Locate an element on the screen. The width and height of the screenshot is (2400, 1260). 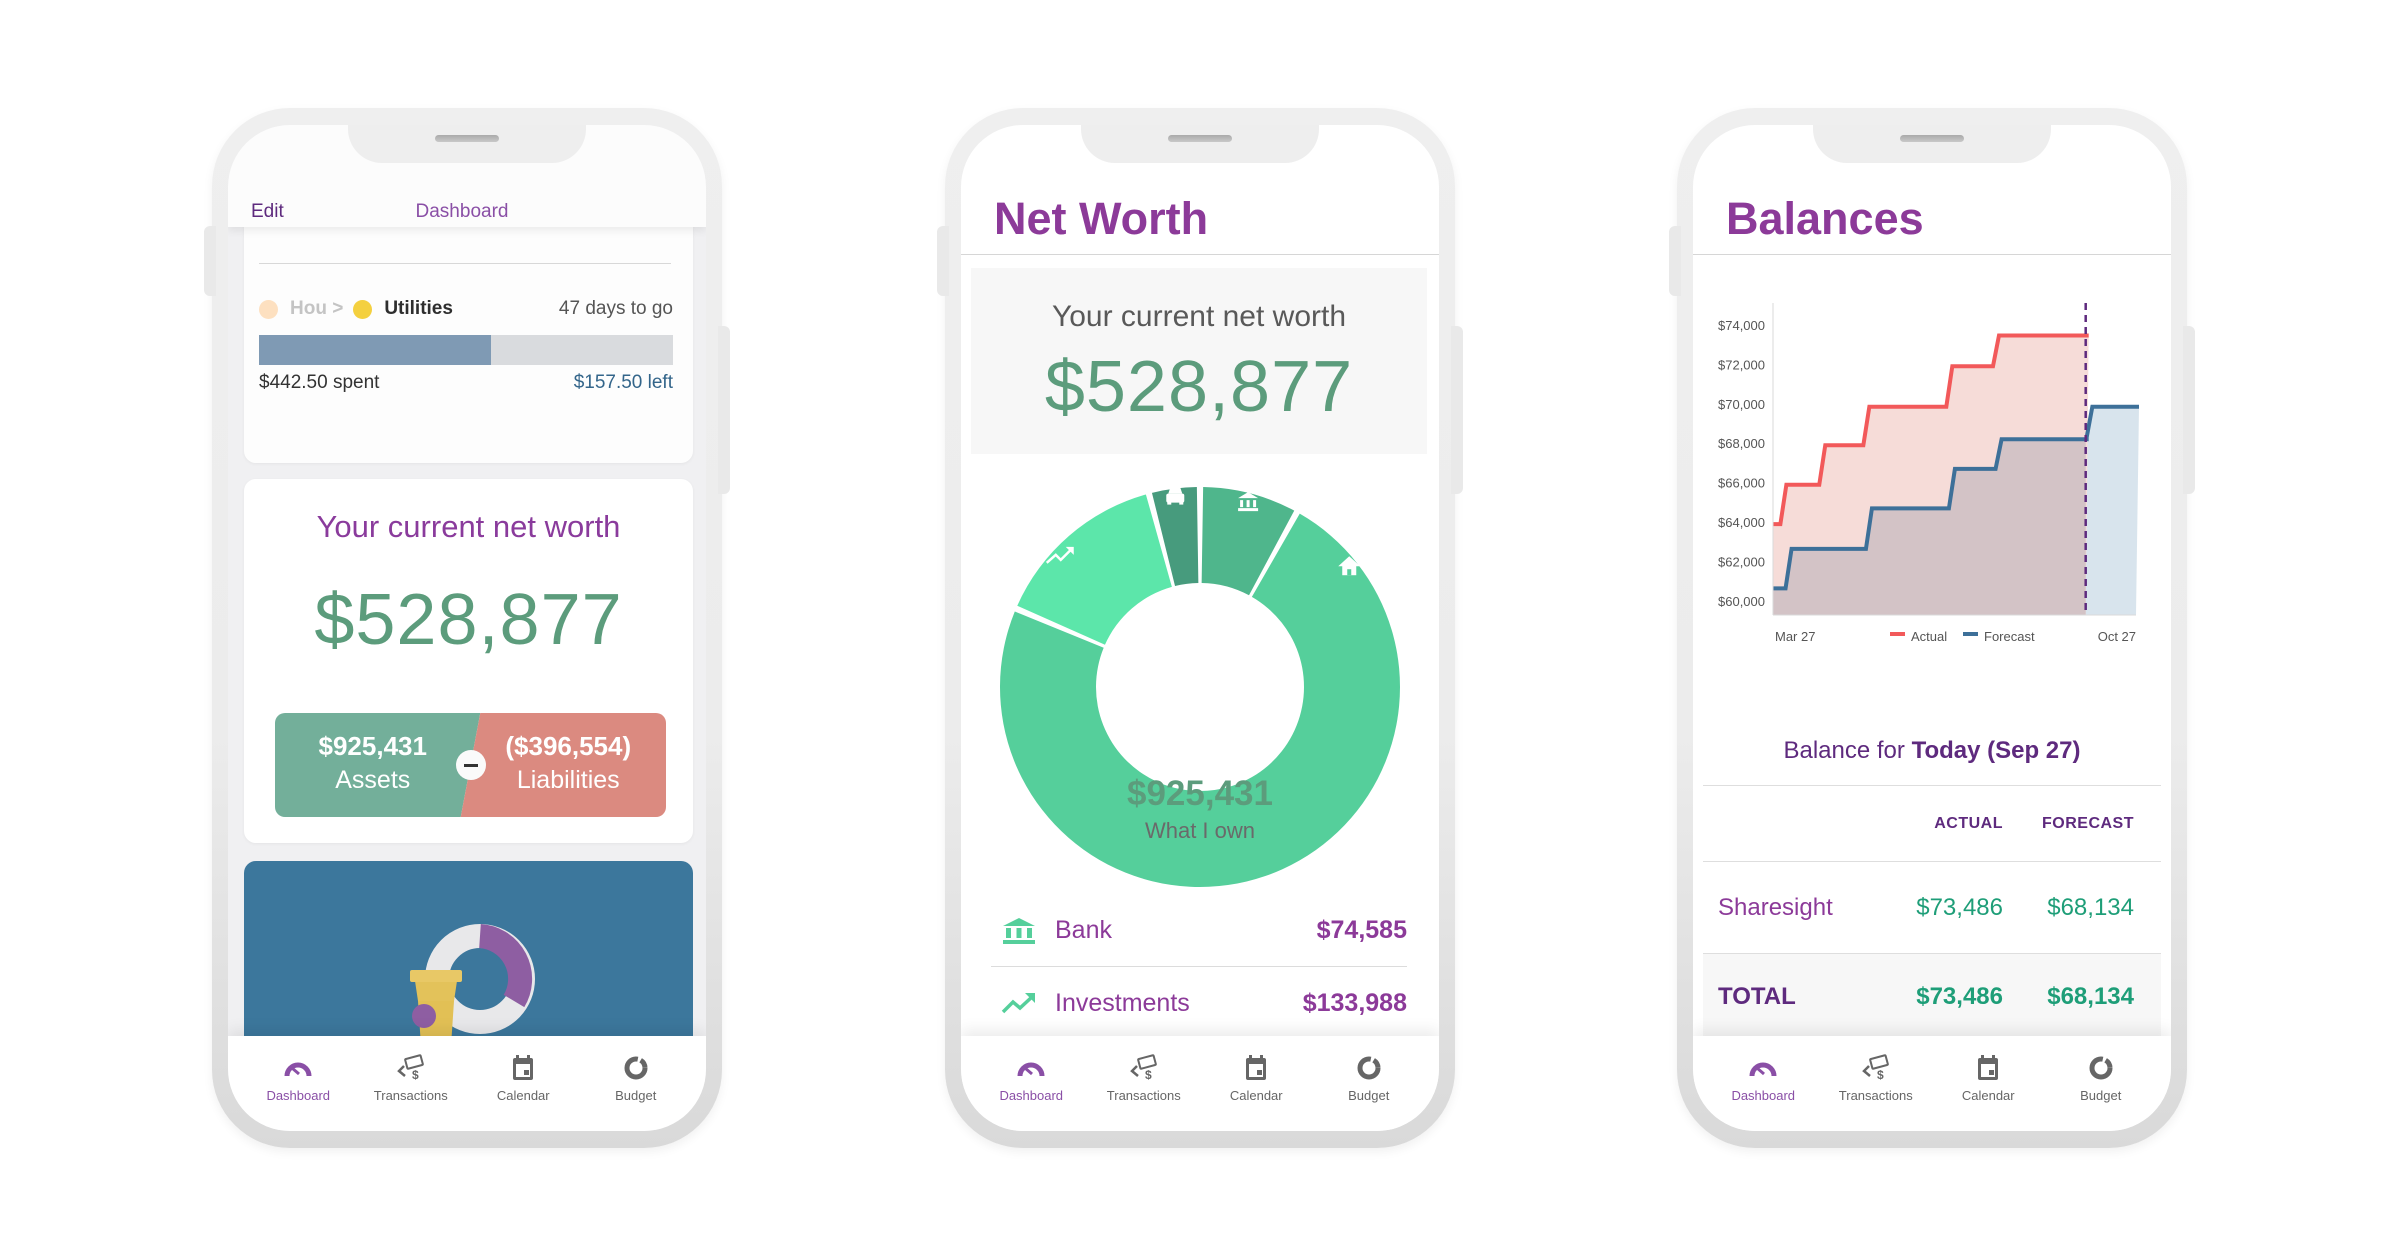
total-actual-value: $73,486 is located at coordinates (1959, 996).